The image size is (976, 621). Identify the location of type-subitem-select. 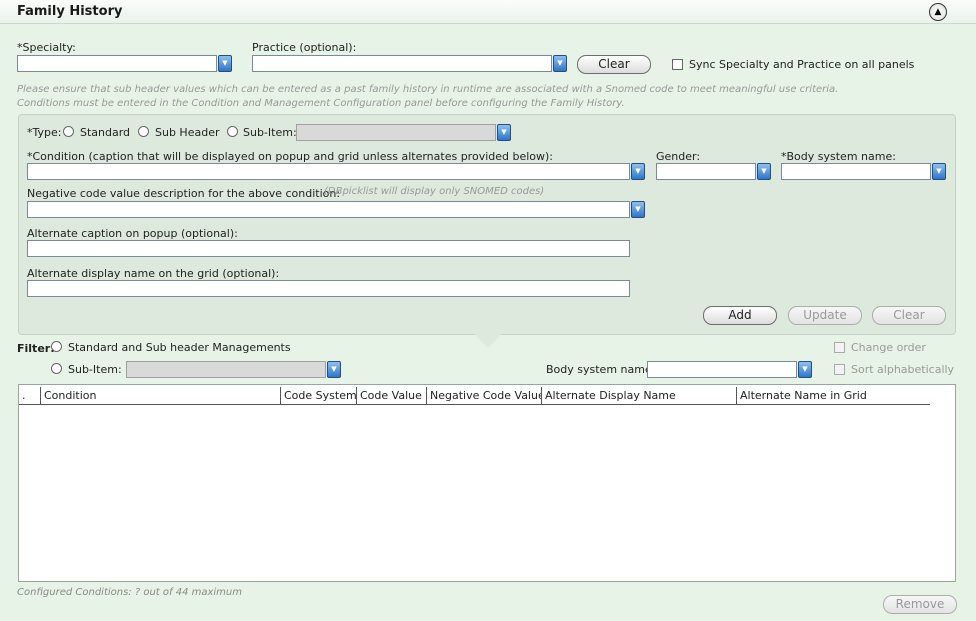
(396, 132).